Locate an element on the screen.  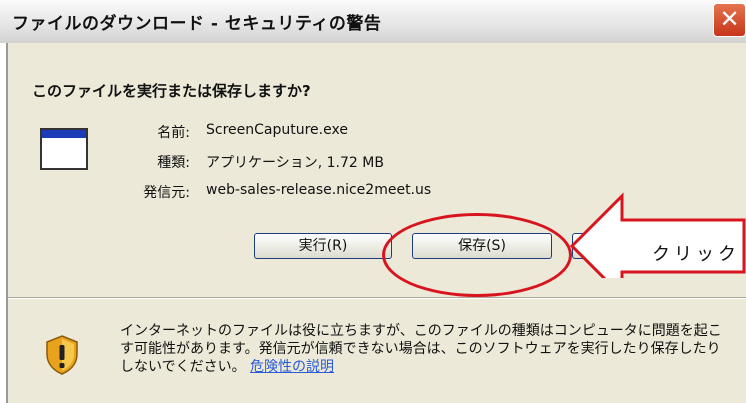
type-label: 種類: is located at coordinates (173, 163).